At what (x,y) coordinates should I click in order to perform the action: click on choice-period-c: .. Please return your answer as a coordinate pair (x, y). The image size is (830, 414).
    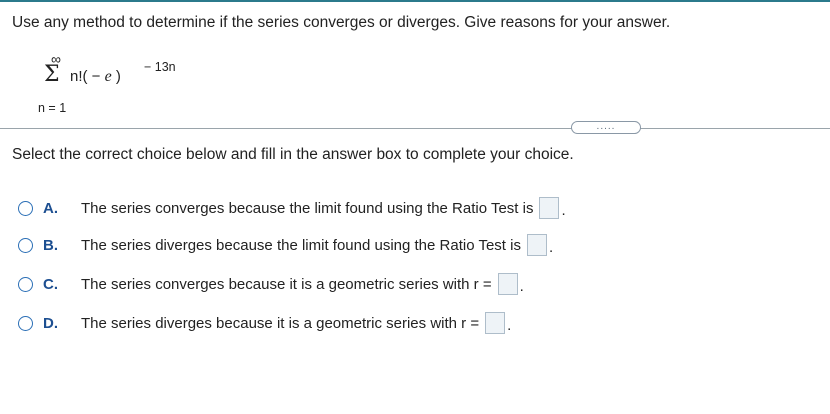
    Looking at the image, I should click on (521, 286).